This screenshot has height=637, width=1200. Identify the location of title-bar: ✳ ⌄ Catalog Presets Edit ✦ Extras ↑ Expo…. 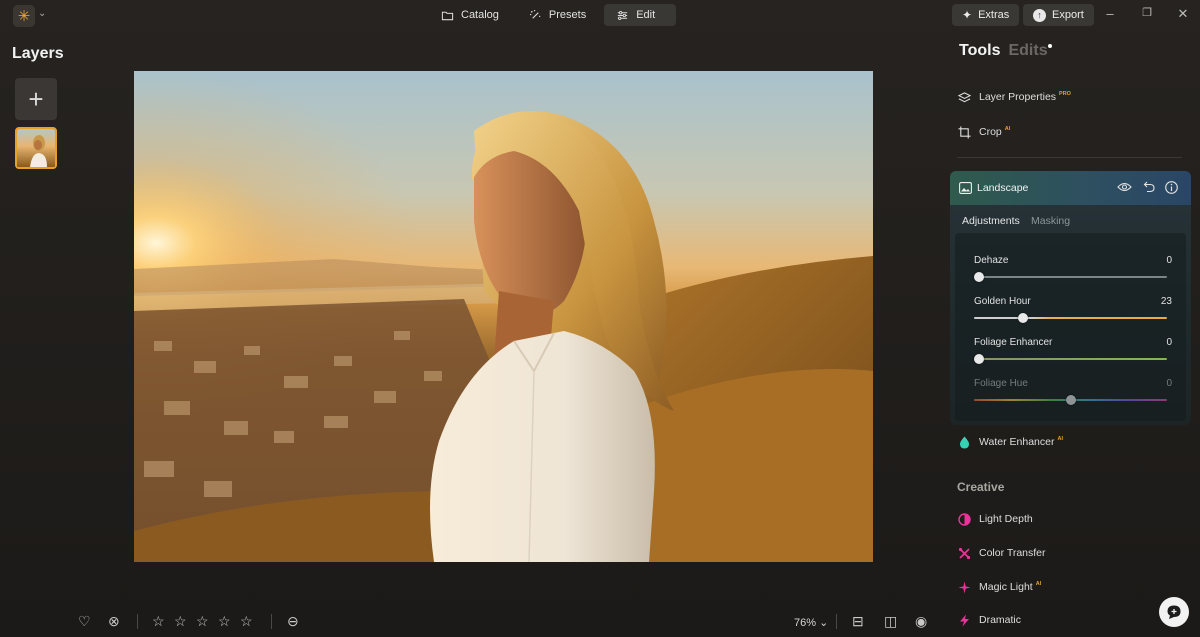
(600, 16).